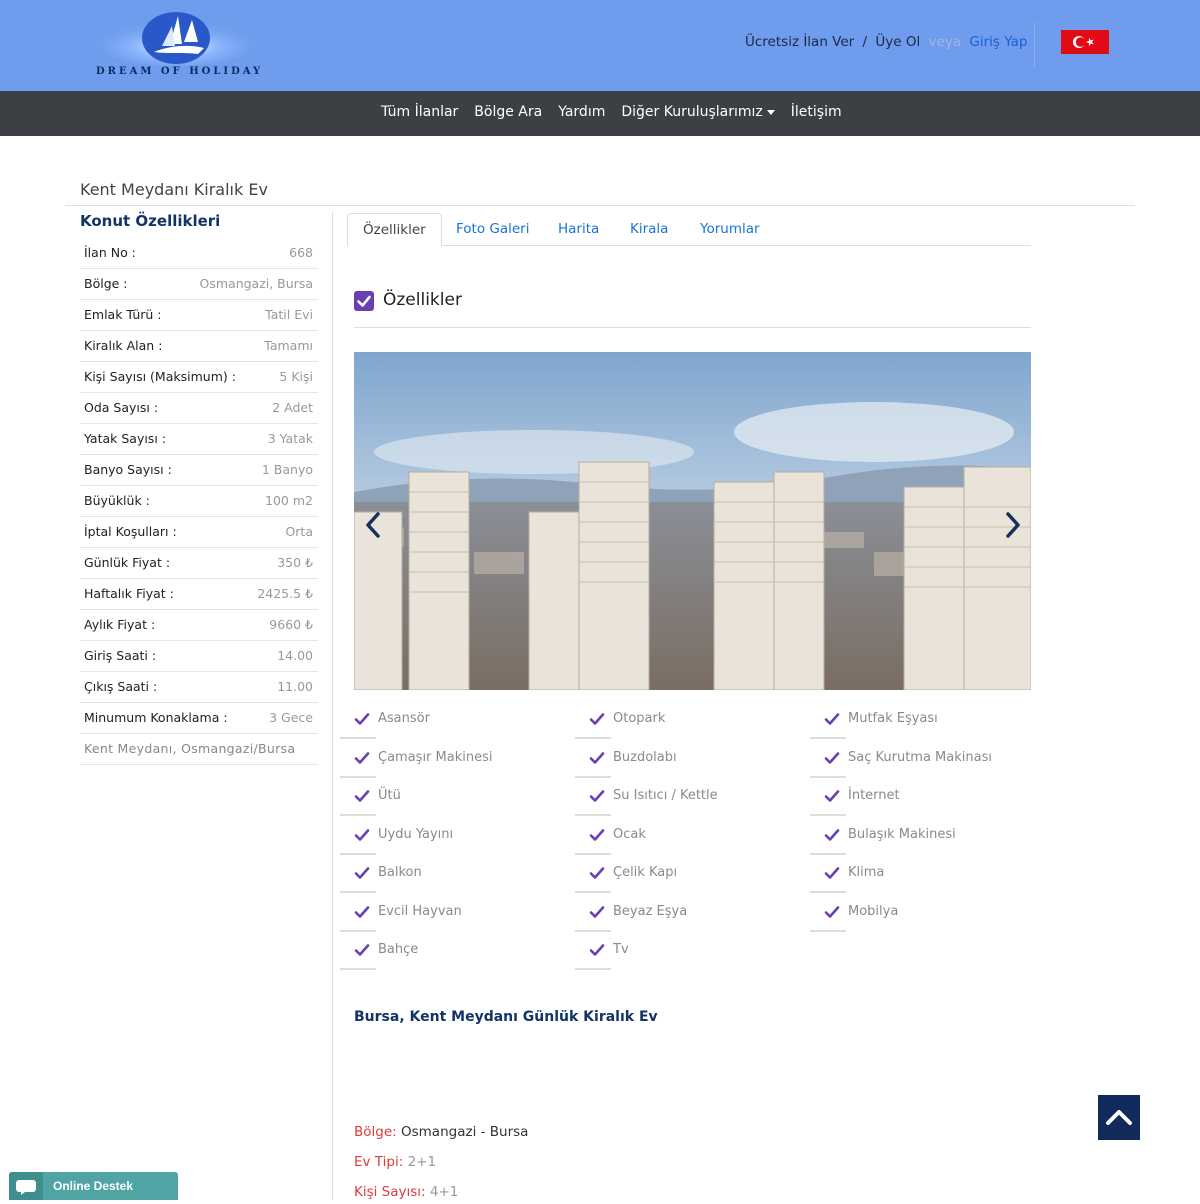 The image size is (1200, 1204). Describe the element at coordinates (1013, 525) in the screenshot. I see `carousel-next-icon` at that location.